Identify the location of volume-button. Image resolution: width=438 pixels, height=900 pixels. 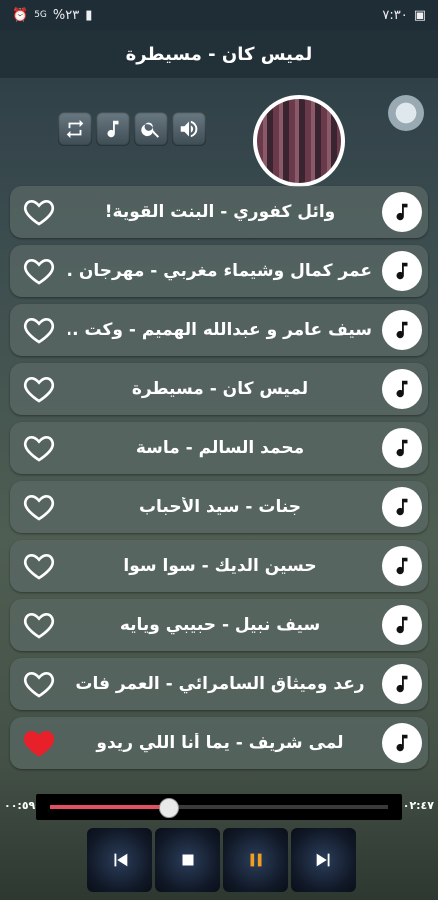
(189, 129).